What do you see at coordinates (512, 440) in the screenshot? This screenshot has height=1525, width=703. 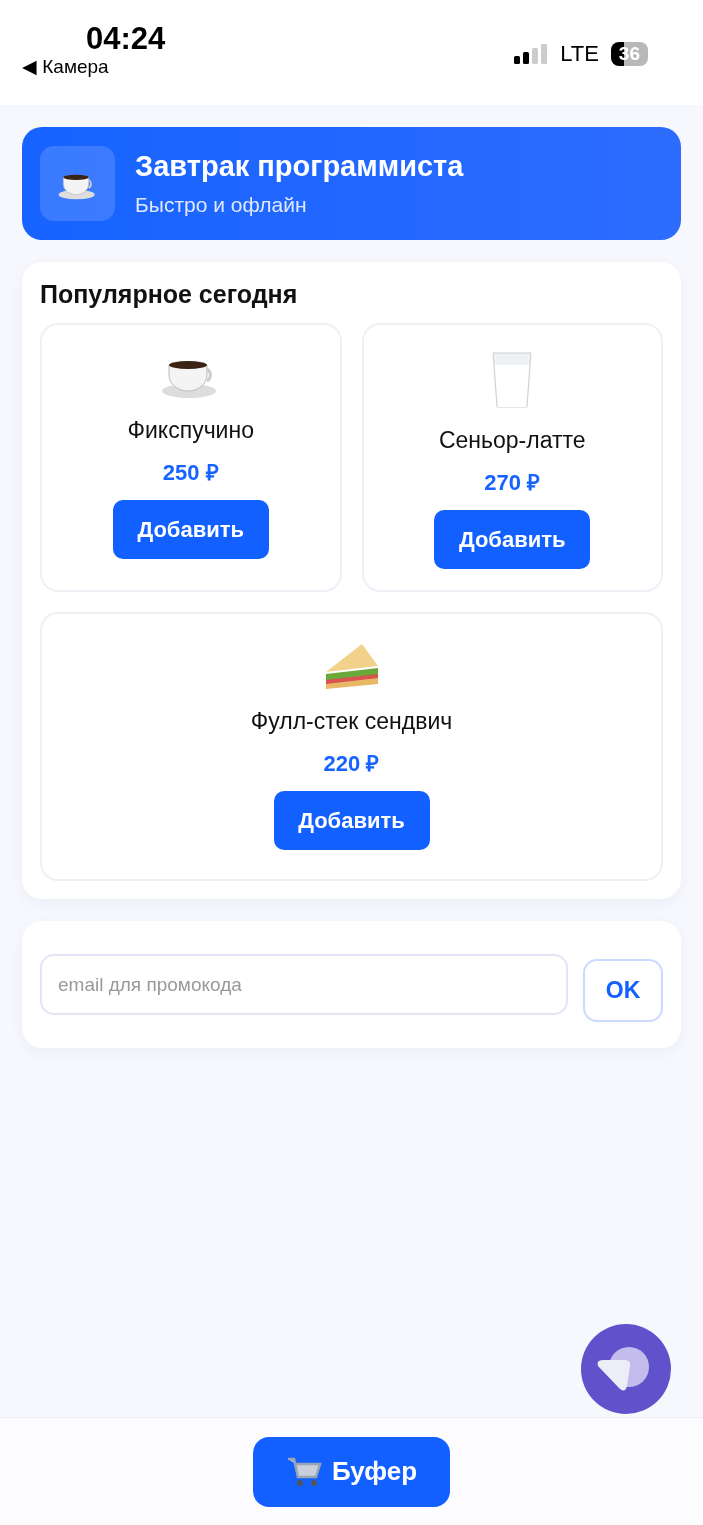 I see `product-name: Сеньор-латте` at bounding box center [512, 440].